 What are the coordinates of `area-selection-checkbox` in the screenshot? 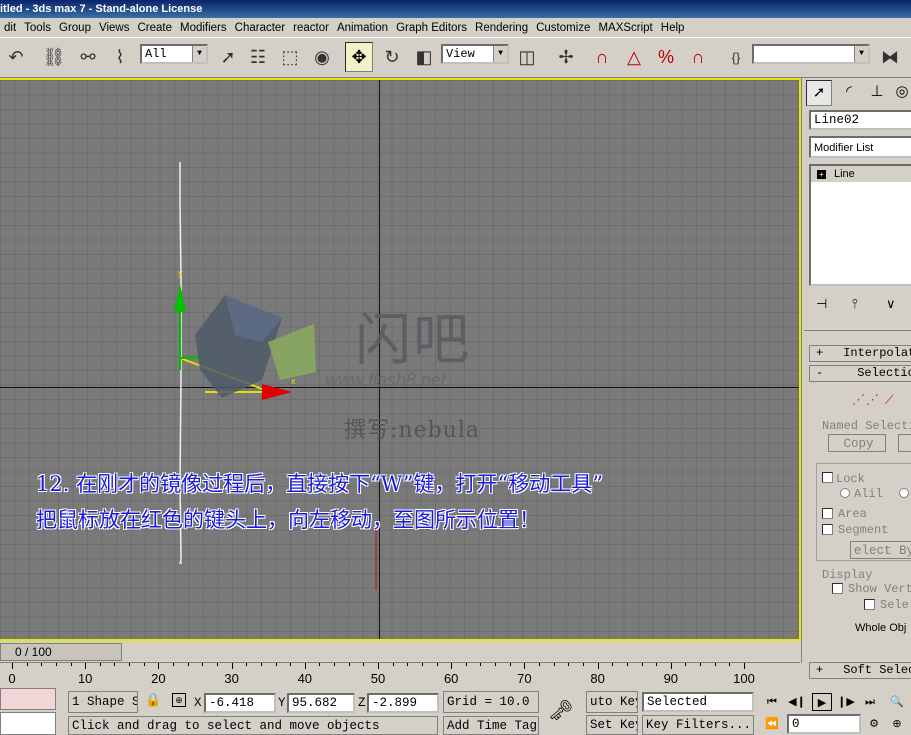 It's located at (827, 513).